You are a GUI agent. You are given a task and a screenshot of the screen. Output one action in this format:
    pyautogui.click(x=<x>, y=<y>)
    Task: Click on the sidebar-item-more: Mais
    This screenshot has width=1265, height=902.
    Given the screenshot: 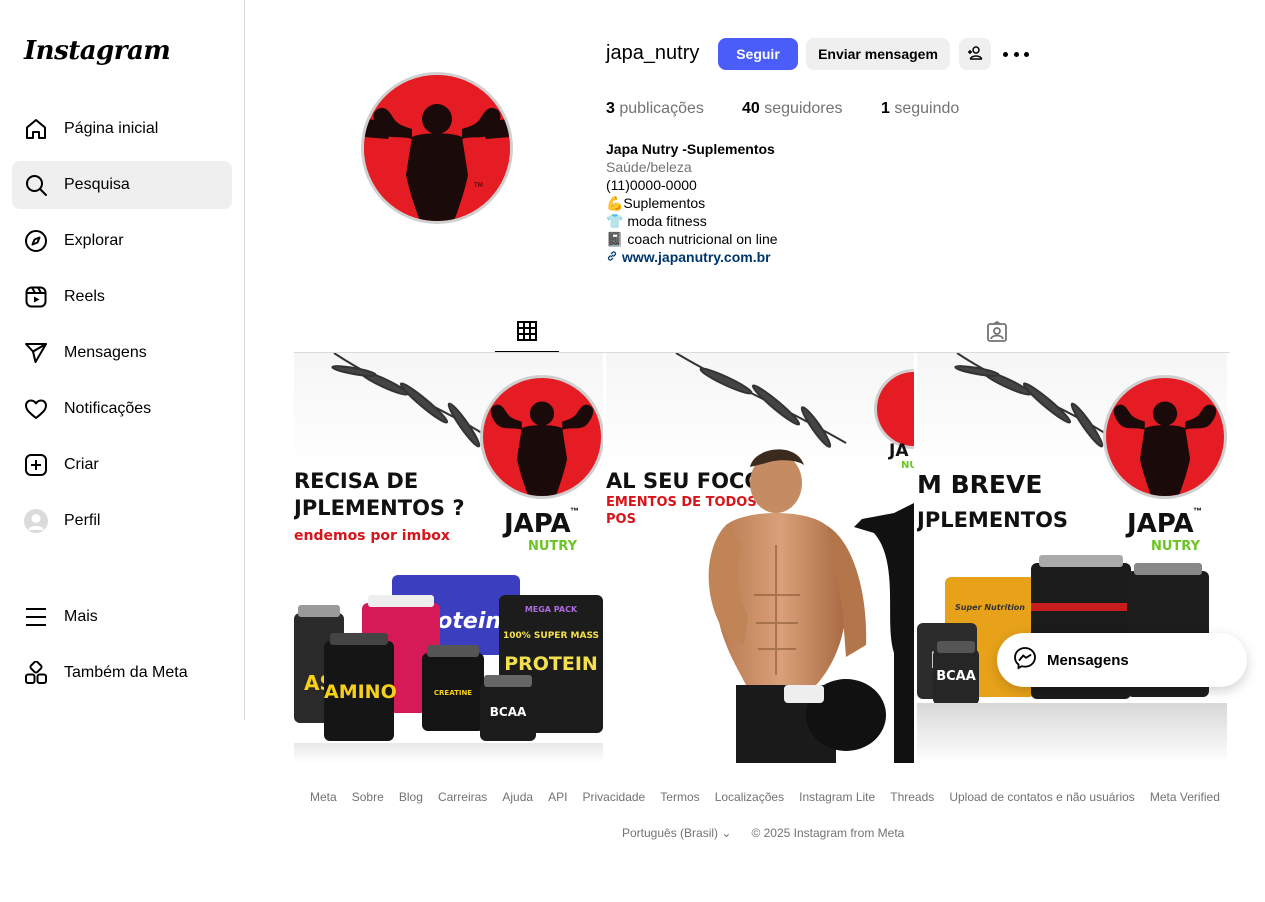 What is the action you would take?
    pyautogui.click(x=122, y=617)
    